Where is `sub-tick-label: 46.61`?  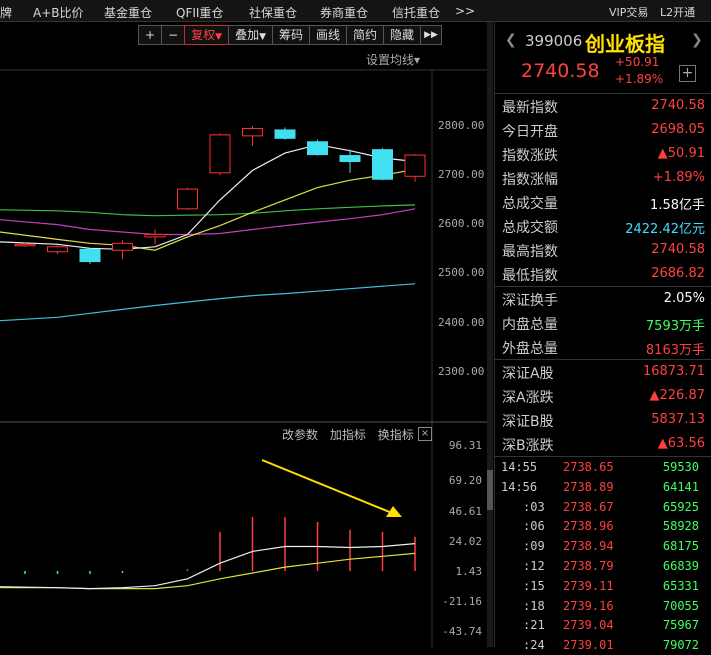 sub-tick-label: 46.61 is located at coordinates (465, 511).